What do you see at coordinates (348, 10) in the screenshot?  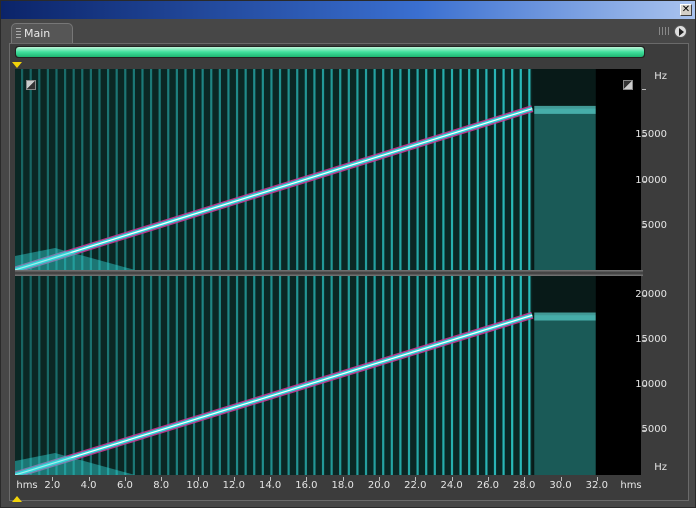 I see `title-bar: ✕` at bounding box center [348, 10].